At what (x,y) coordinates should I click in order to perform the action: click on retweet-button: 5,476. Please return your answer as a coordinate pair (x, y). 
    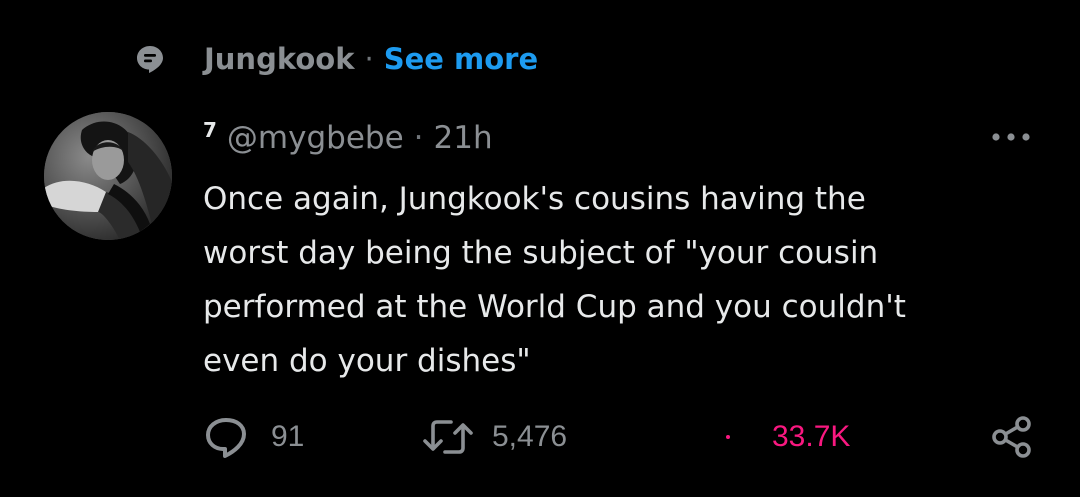
    Looking at the image, I should click on (494, 437).